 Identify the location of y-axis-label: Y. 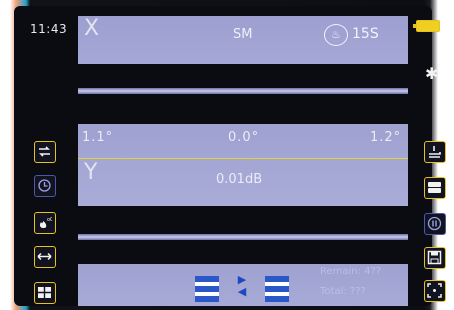
(91, 172).